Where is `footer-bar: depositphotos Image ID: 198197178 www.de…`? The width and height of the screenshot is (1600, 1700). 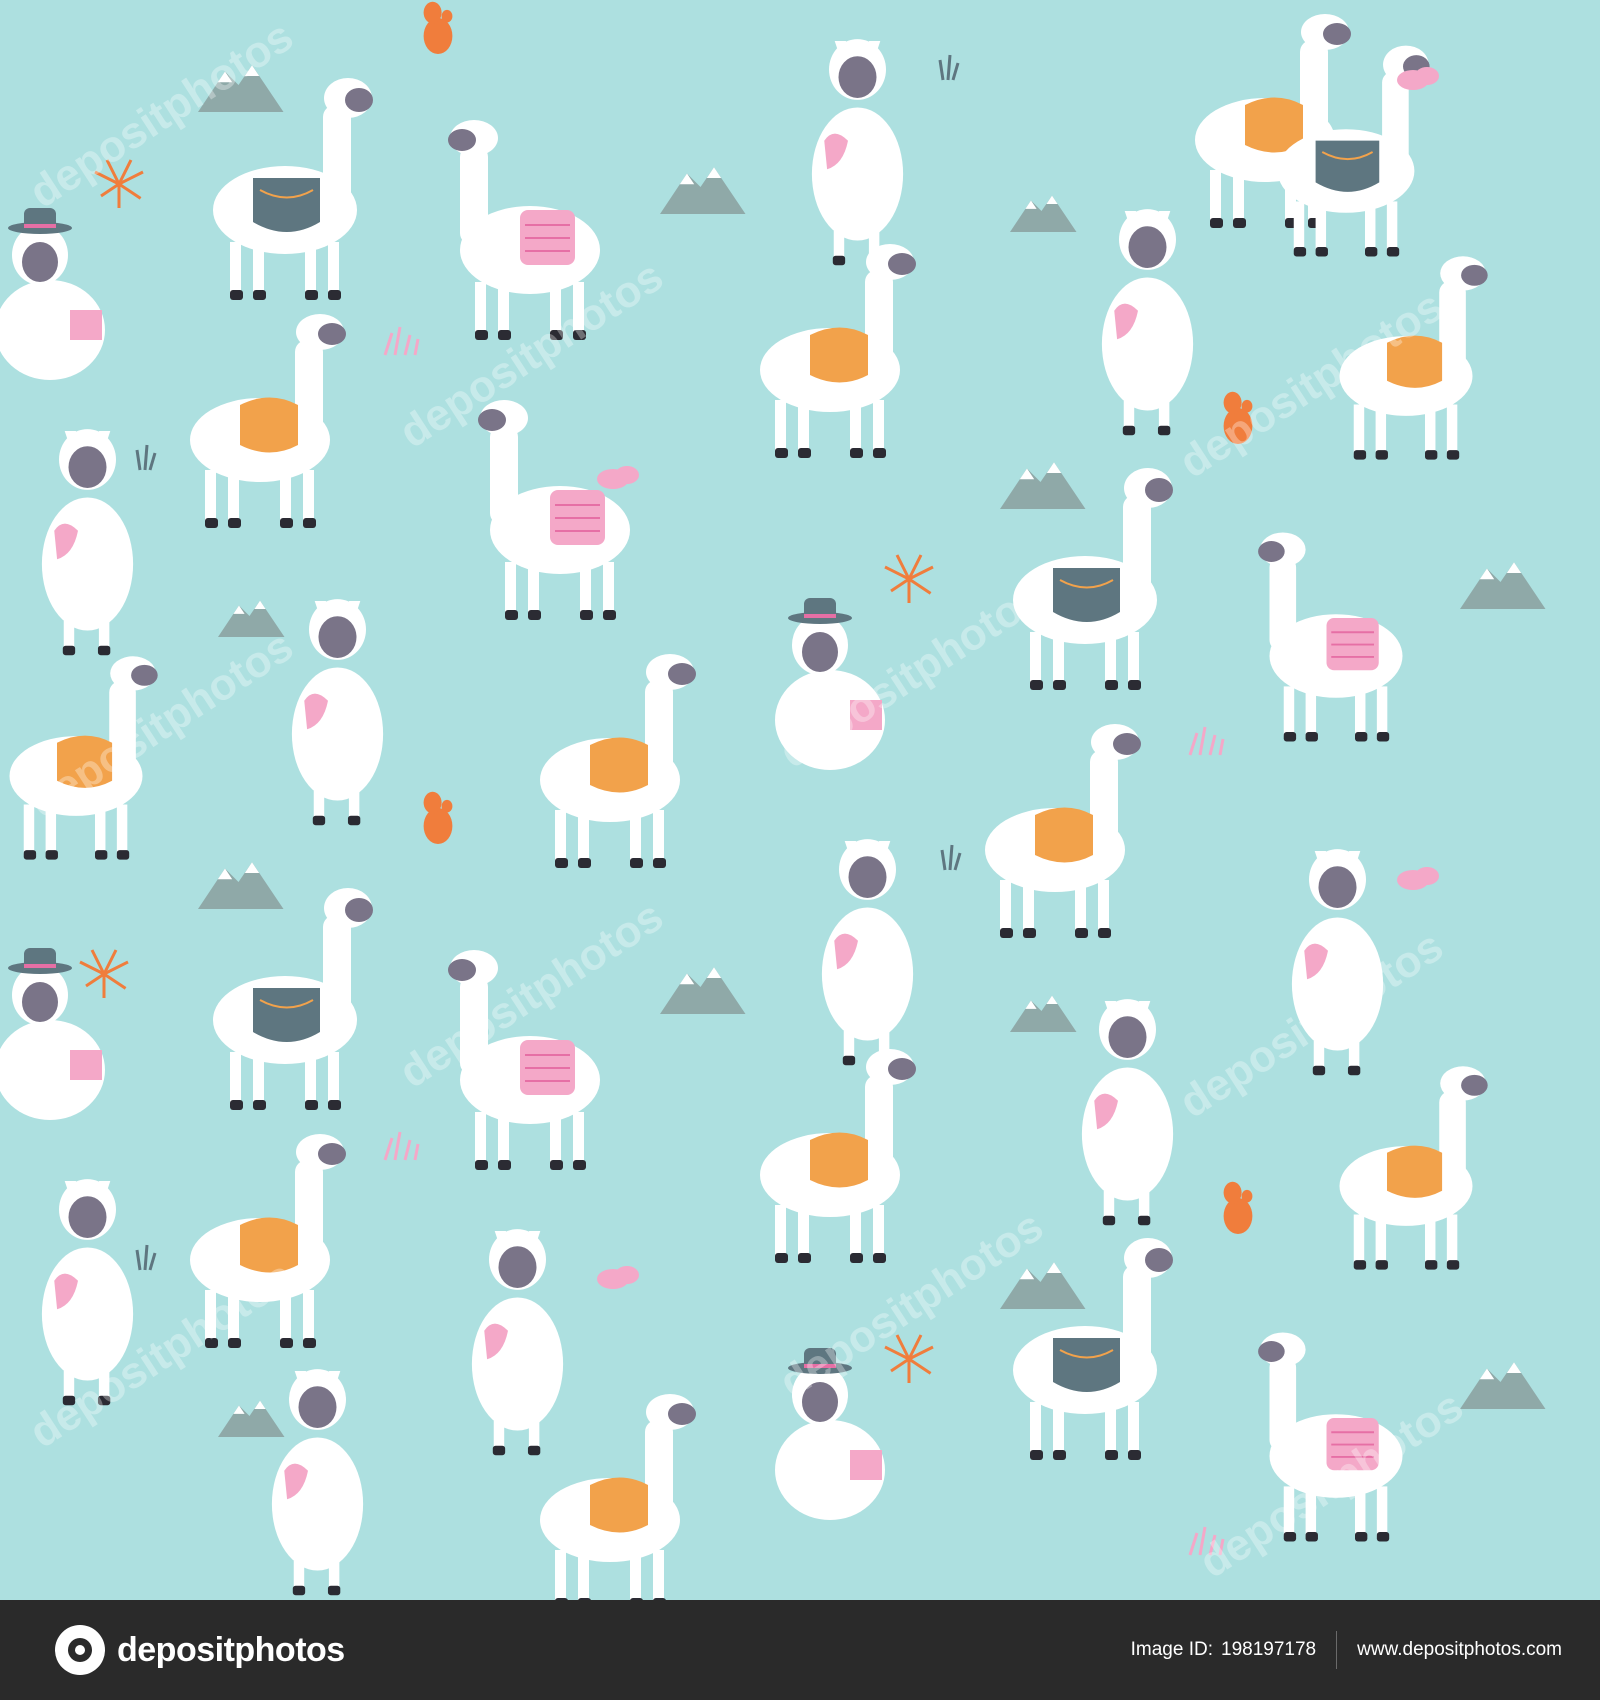 footer-bar: depositphotos Image ID: 198197178 www.de… is located at coordinates (800, 1650).